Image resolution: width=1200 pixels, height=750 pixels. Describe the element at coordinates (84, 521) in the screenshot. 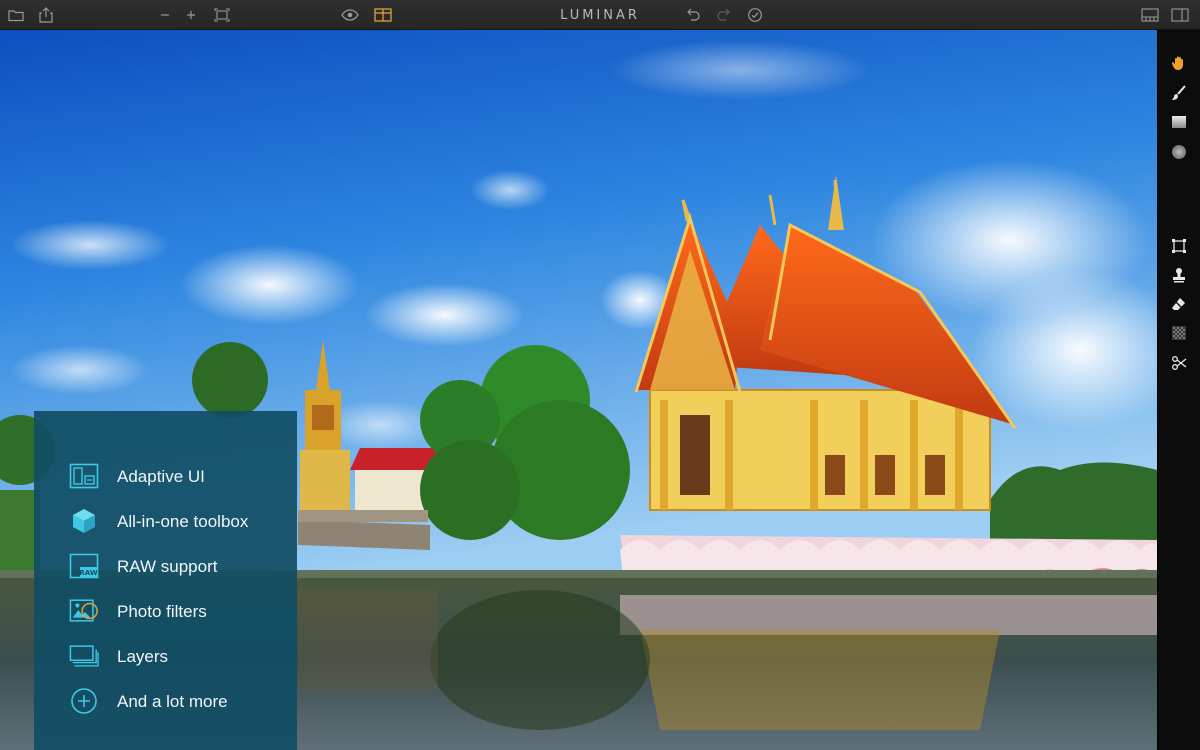

I see `toolbox-cube-icon` at that location.